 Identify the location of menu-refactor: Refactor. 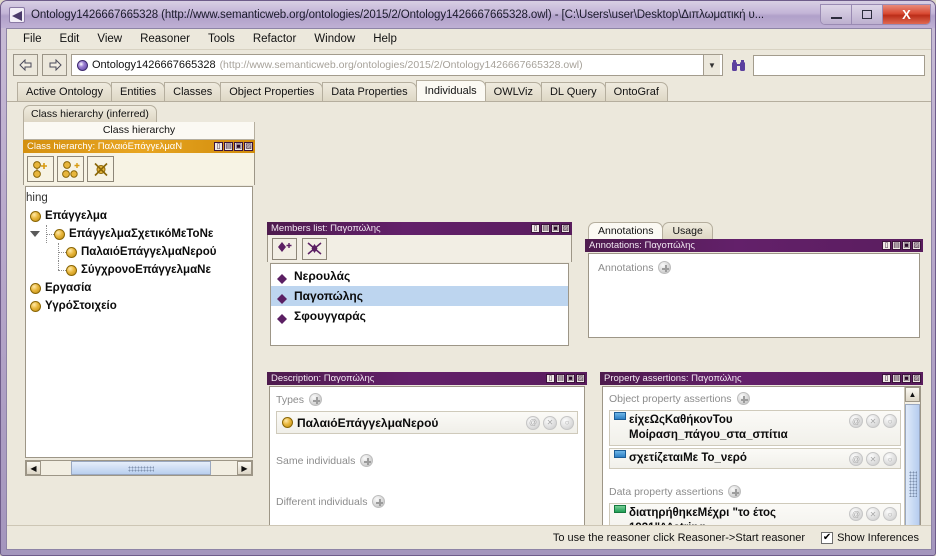
(274, 39).